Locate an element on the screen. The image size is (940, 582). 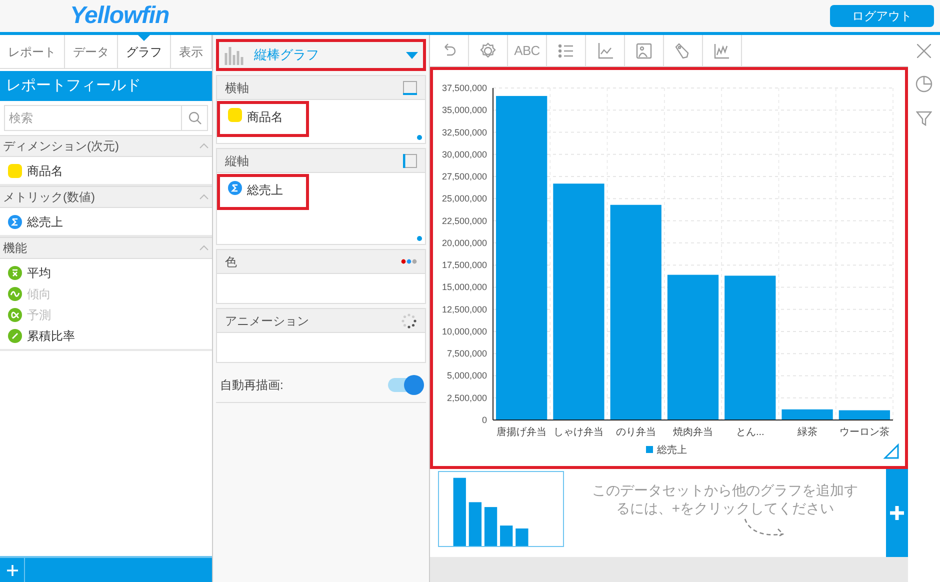
axis-tick-label: 7,500,000 is located at coordinates (466, 353).